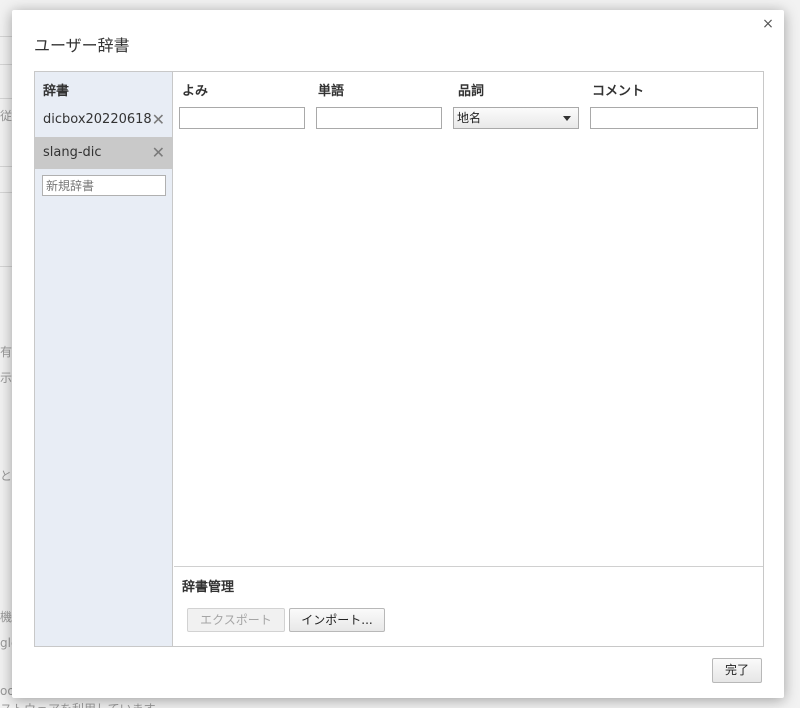  What do you see at coordinates (56, 91) in the screenshot?
I see `sidebar-header: 辞書` at bounding box center [56, 91].